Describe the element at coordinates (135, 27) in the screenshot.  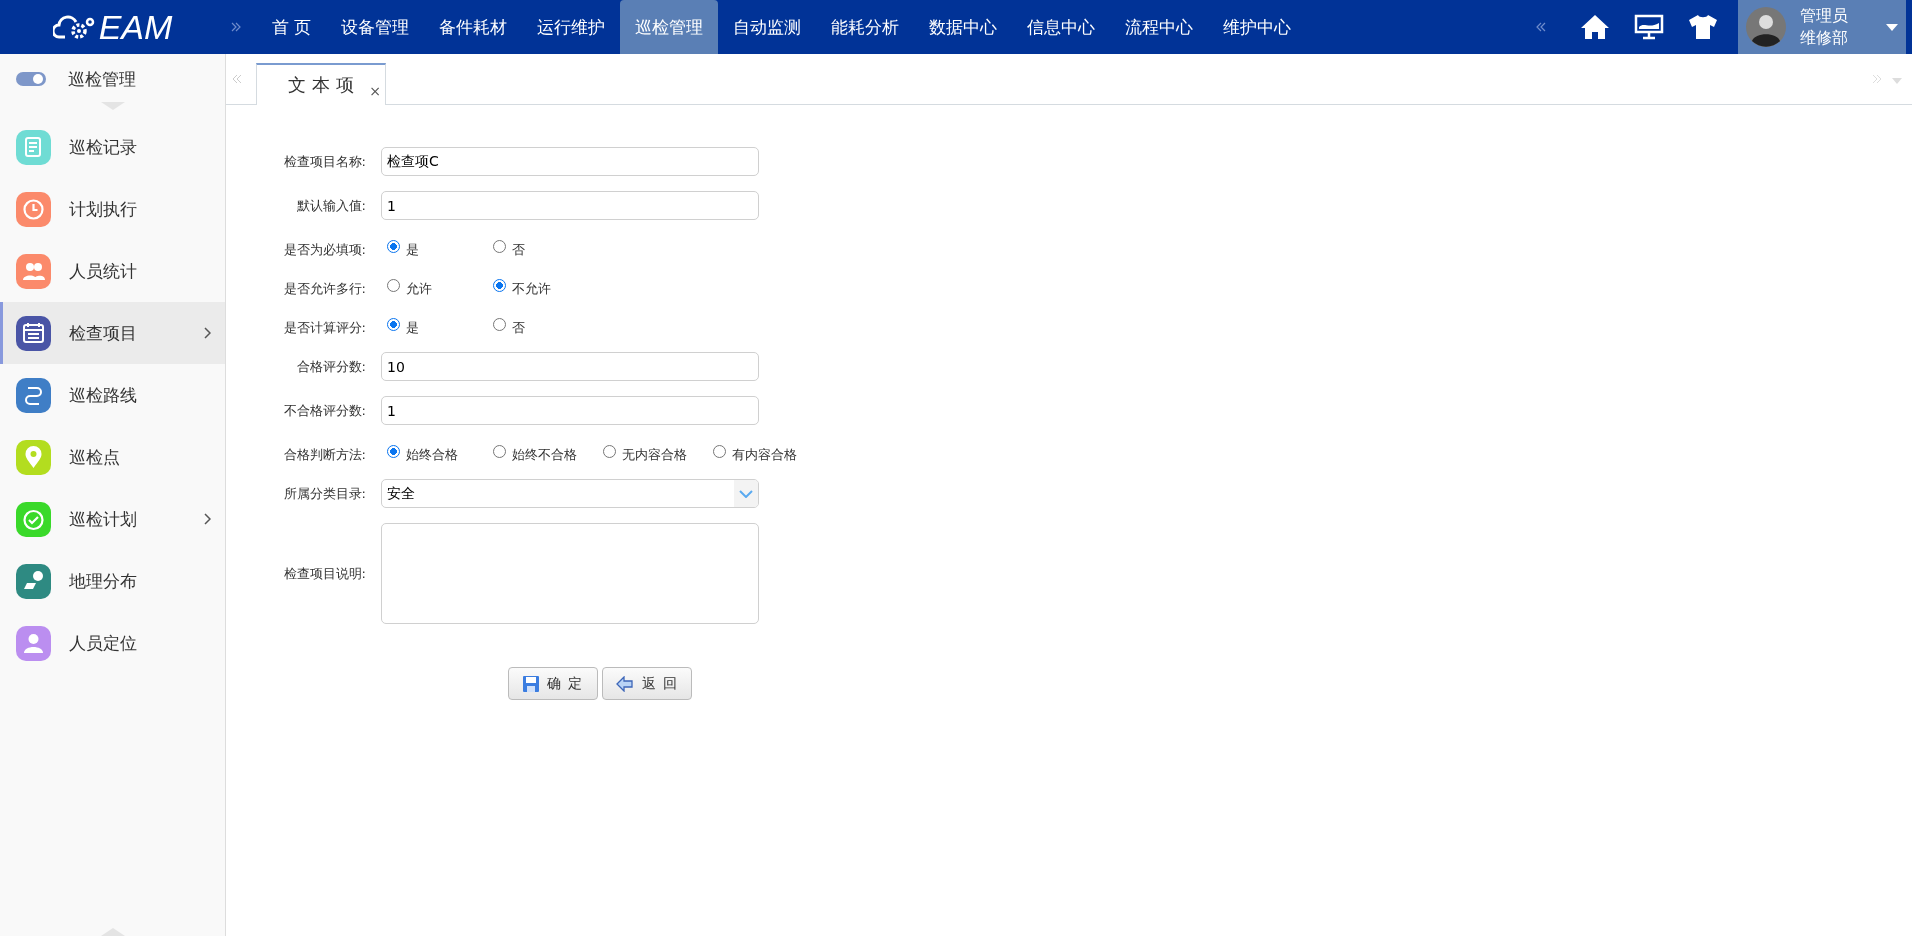
I see `logo-text: EAM` at that location.